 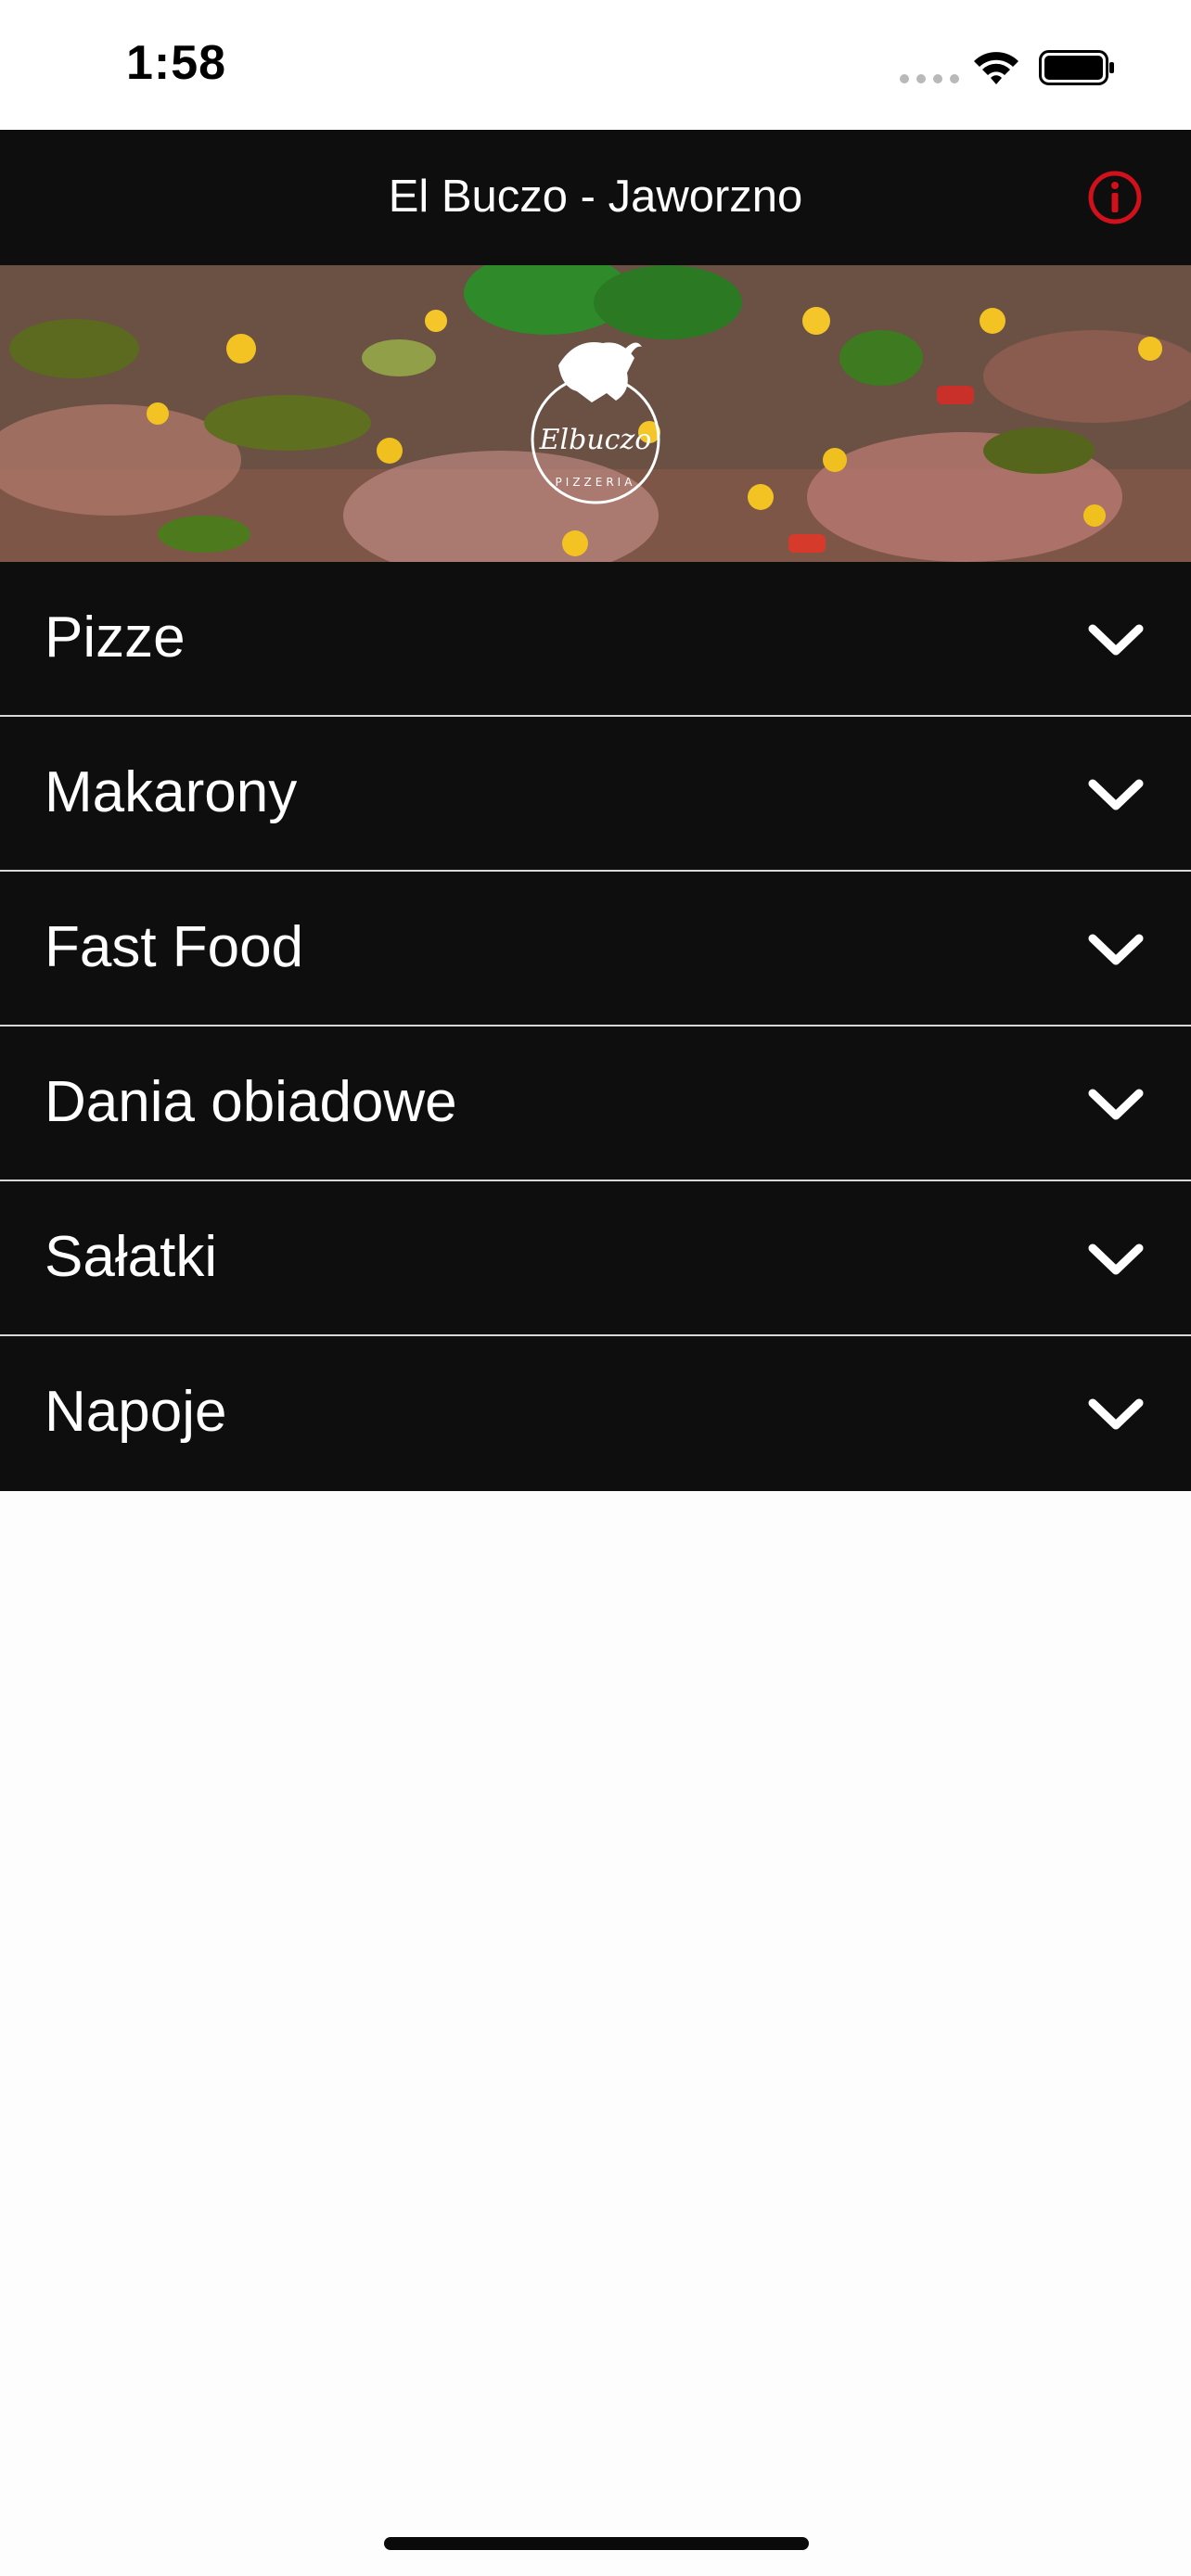 I want to click on elbuczo-logo: Elbuczo PIZZERIA, so click(x=595, y=423).